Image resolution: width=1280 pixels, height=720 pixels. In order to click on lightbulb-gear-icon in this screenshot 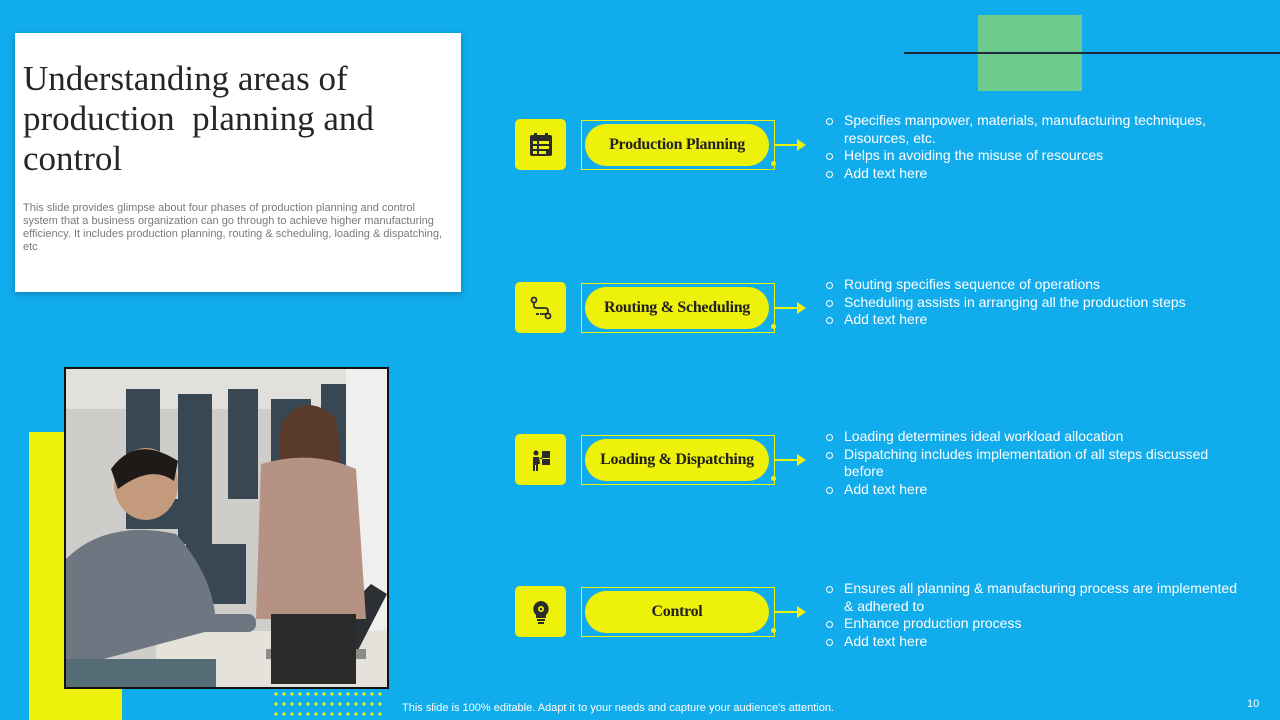, I will do `click(540, 611)`.